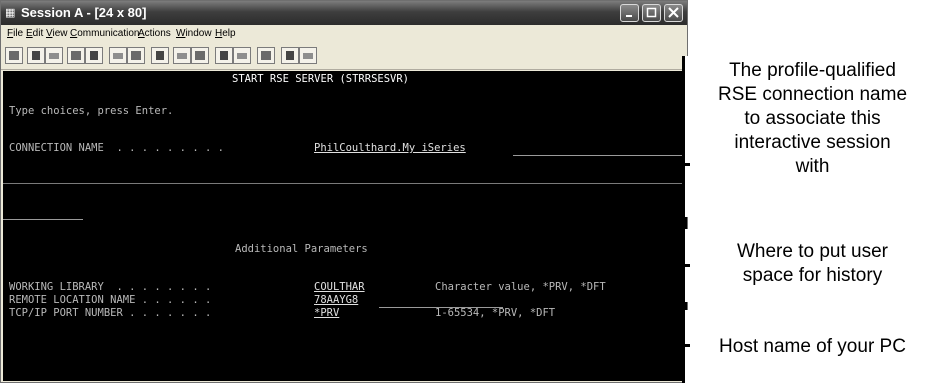 The width and height of the screenshot is (940, 383). Describe the element at coordinates (812, 275) in the screenshot. I see `callout-line: space for history` at that location.